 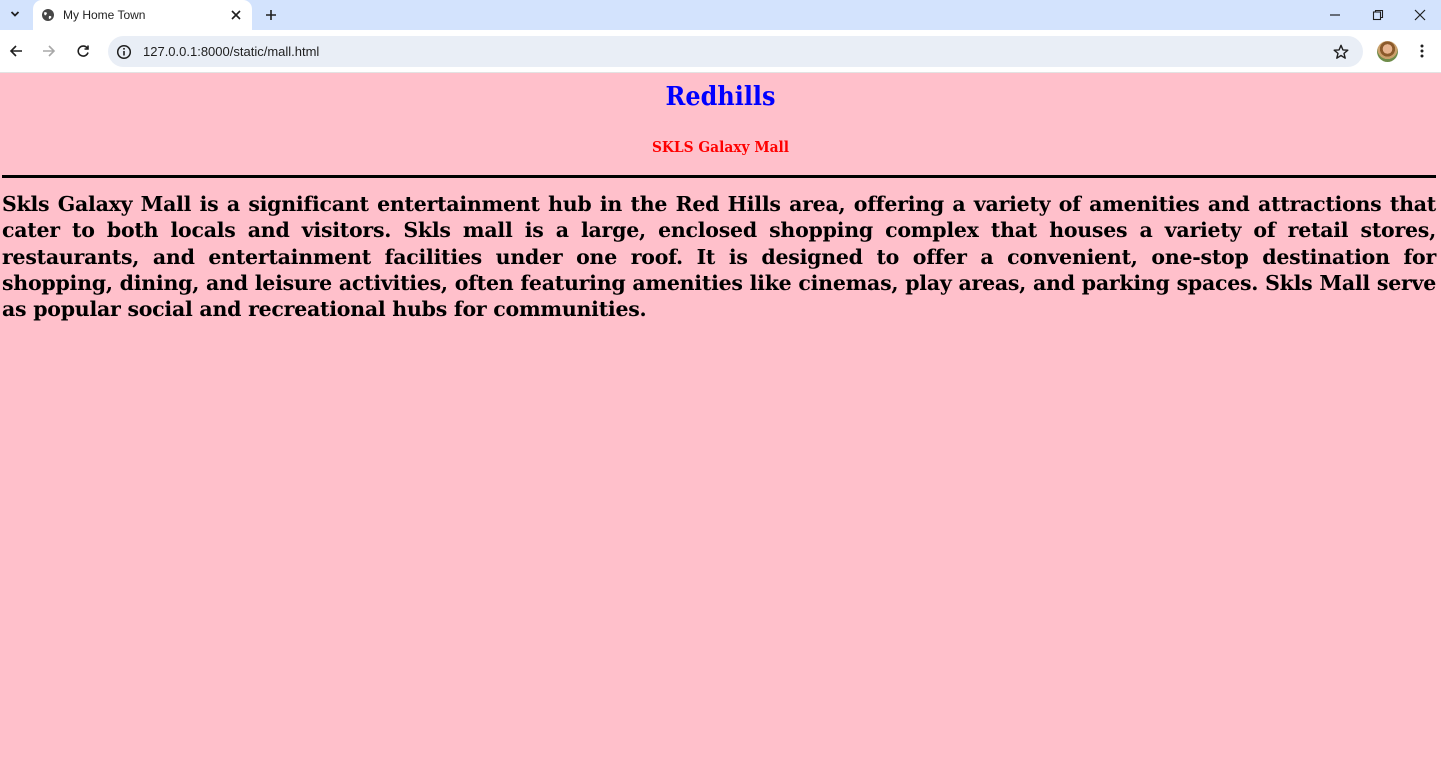 I want to click on chevron-down-icon, so click(x=15, y=14).